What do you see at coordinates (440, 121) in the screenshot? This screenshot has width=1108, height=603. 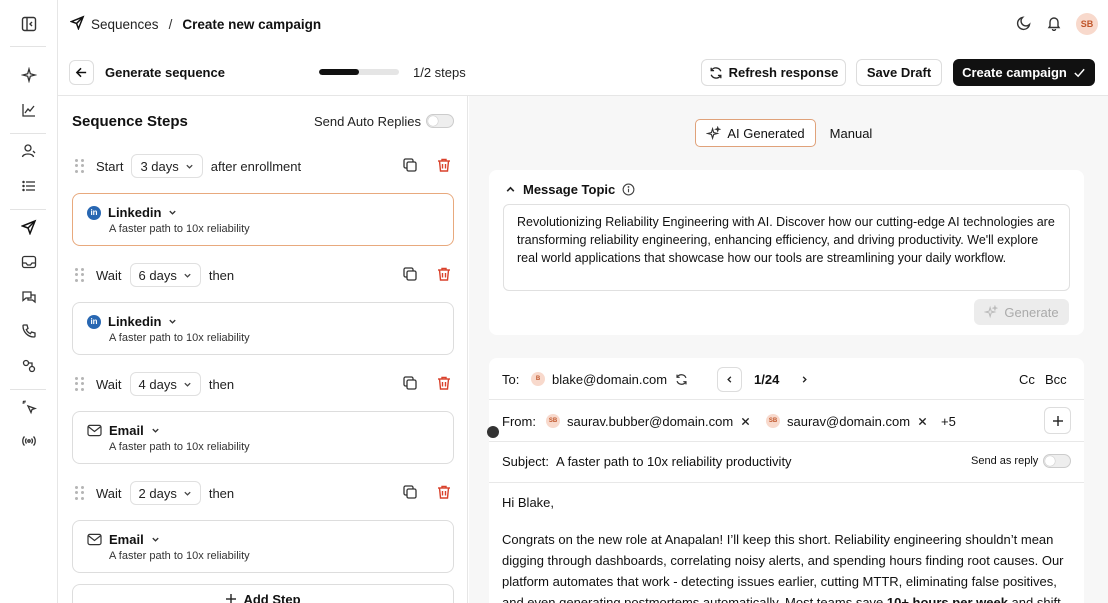 I see `send-auto-replies-toggle` at bounding box center [440, 121].